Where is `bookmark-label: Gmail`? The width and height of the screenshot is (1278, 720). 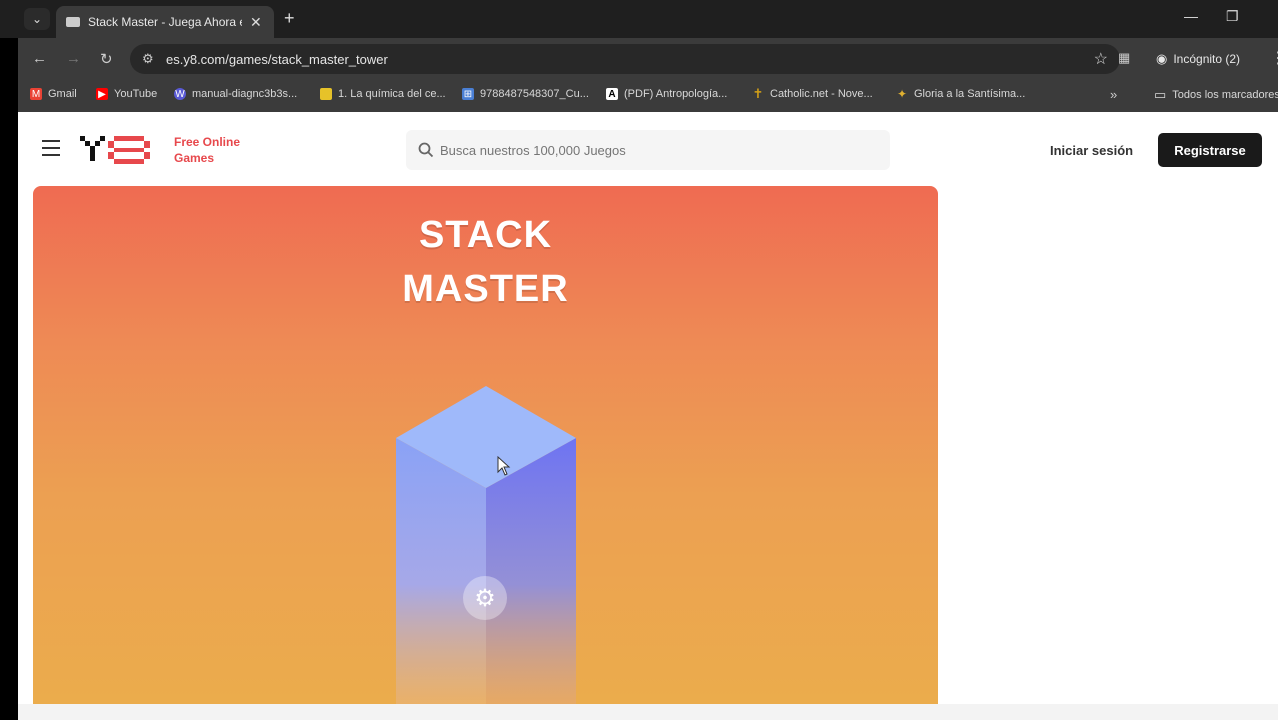
bookmark-label: Gmail is located at coordinates (62, 94).